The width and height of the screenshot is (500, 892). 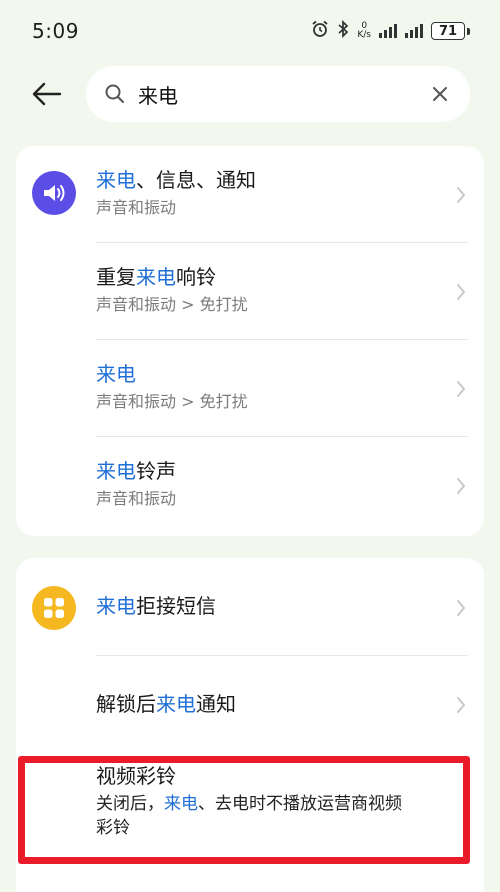 What do you see at coordinates (156, 606) in the screenshot?
I see `result-title: 来电拒接短信` at bounding box center [156, 606].